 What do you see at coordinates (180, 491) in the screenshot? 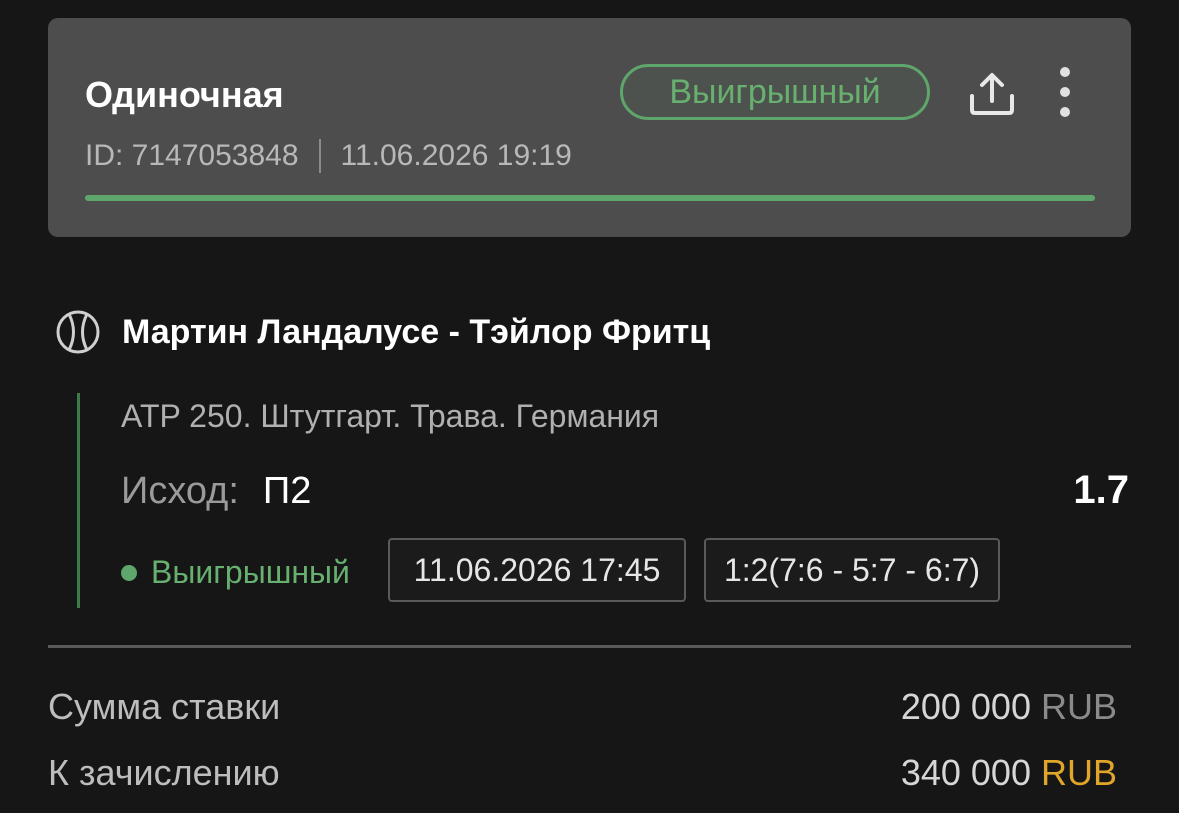
I see `outcome-label: Исход:` at bounding box center [180, 491].